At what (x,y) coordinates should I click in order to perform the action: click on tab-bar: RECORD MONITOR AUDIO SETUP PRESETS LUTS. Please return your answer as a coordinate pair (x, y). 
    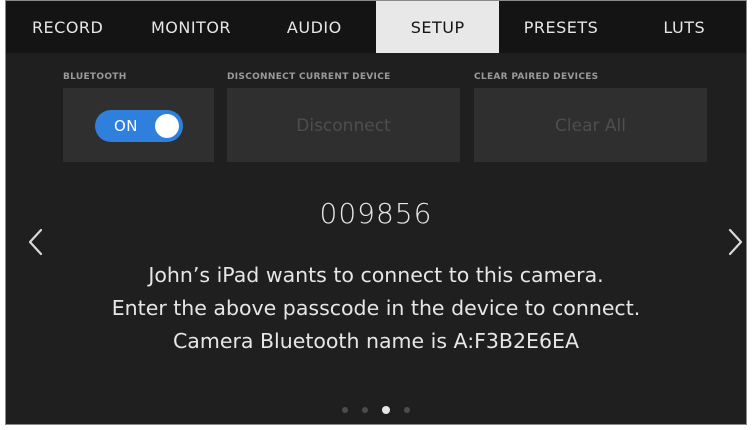
    Looking at the image, I should click on (376, 27).